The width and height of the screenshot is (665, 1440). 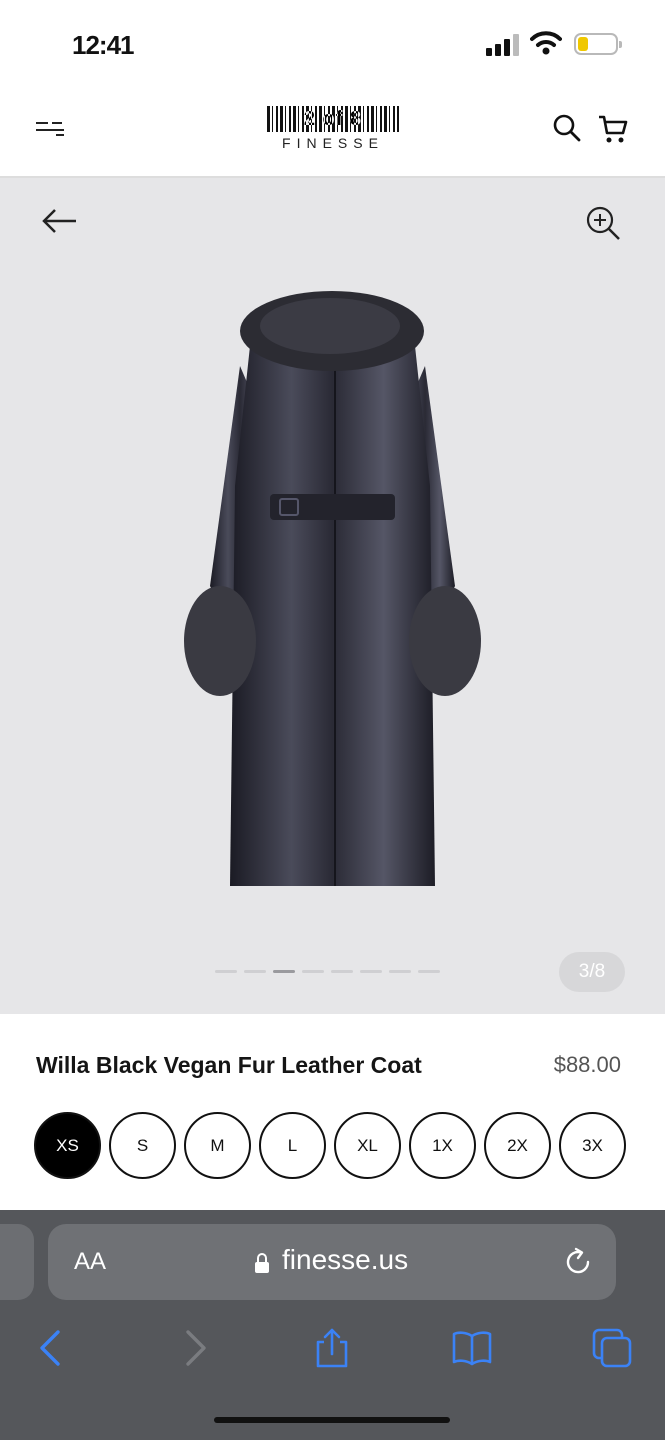 I want to click on product-title: Willa Black Vegan Fur Leather Coat, so click(x=229, y=1065).